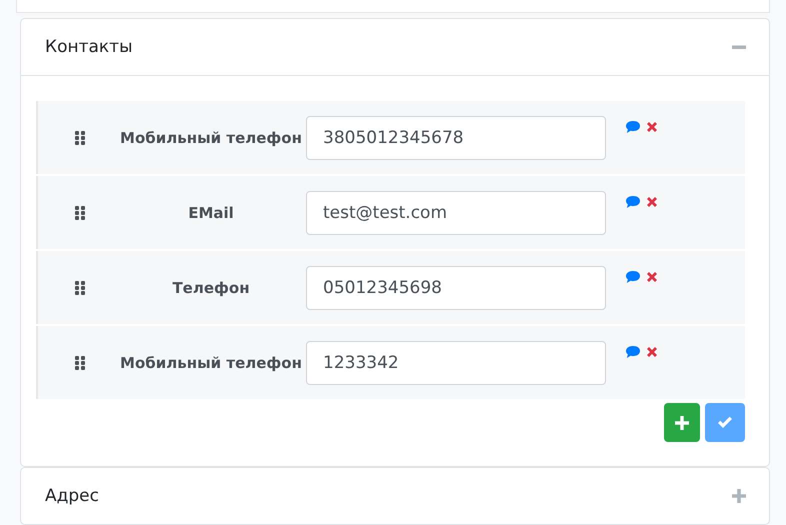 The height and width of the screenshot is (525, 786). What do you see at coordinates (456, 138) in the screenshot?
I see `contact-value-field: 3805012345678` at bounding box center [456, 138].